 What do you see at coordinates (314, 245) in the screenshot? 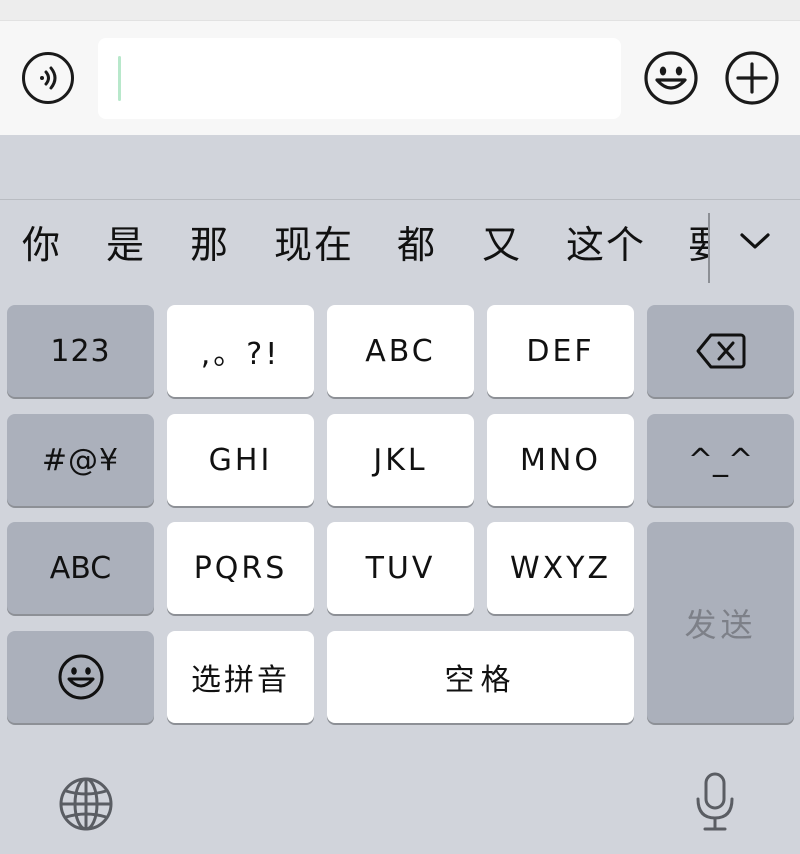
I see `candidate-item: 现在` at bounding box center [314, 245].